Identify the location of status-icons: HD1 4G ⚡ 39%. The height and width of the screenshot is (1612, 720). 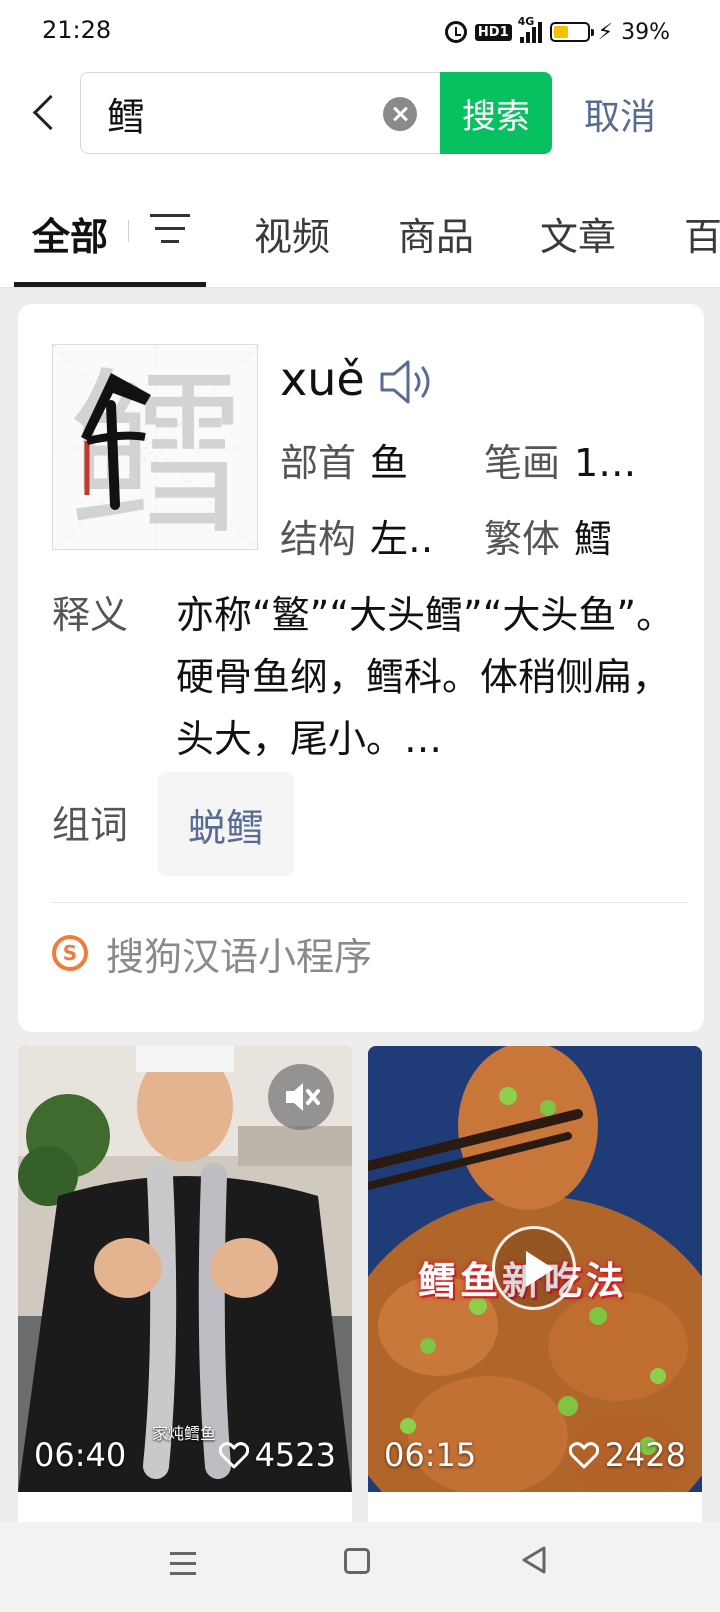
(557, 32).